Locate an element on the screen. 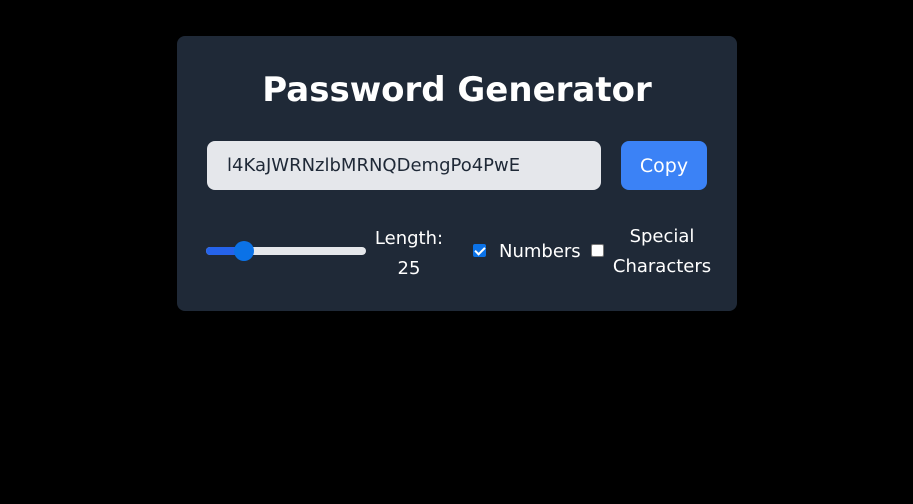 Image resolution: width=913 pixels, height=504 pixels. checkmark-icon is located at coordinates (480, 250).